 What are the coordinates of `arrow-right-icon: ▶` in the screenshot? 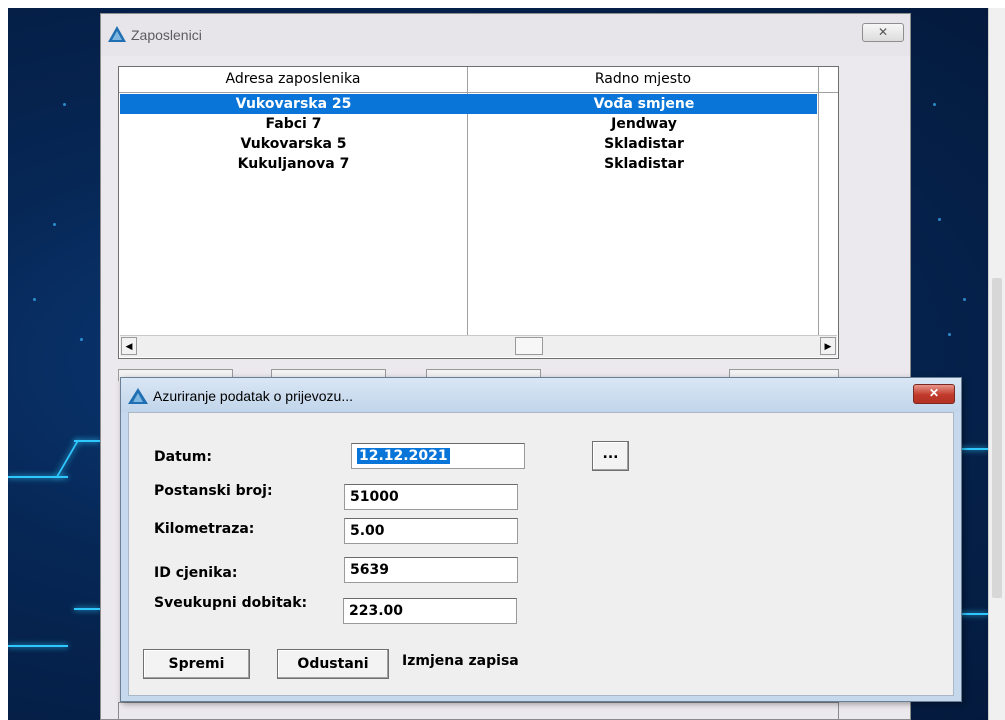 It's located at (828, 346).